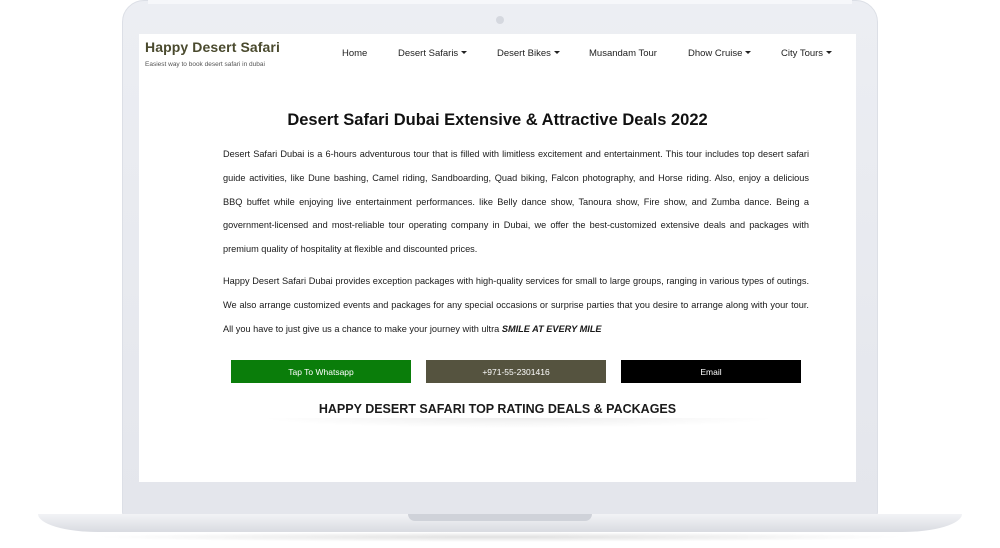 The image size is (1000, 548). What do you see at coordinates (519, 423) in the screenshot?
I see `section-divider-shadow` at bounding box center [519, 423].